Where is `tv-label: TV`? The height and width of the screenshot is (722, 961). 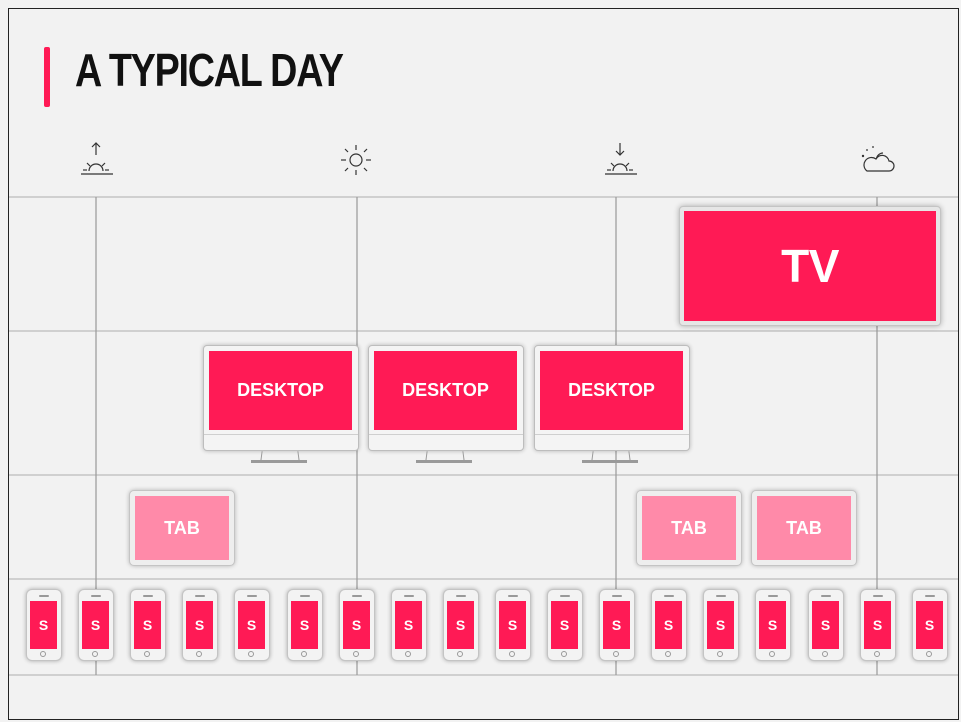
tv-label: TV is located at coordinates (810, 266).